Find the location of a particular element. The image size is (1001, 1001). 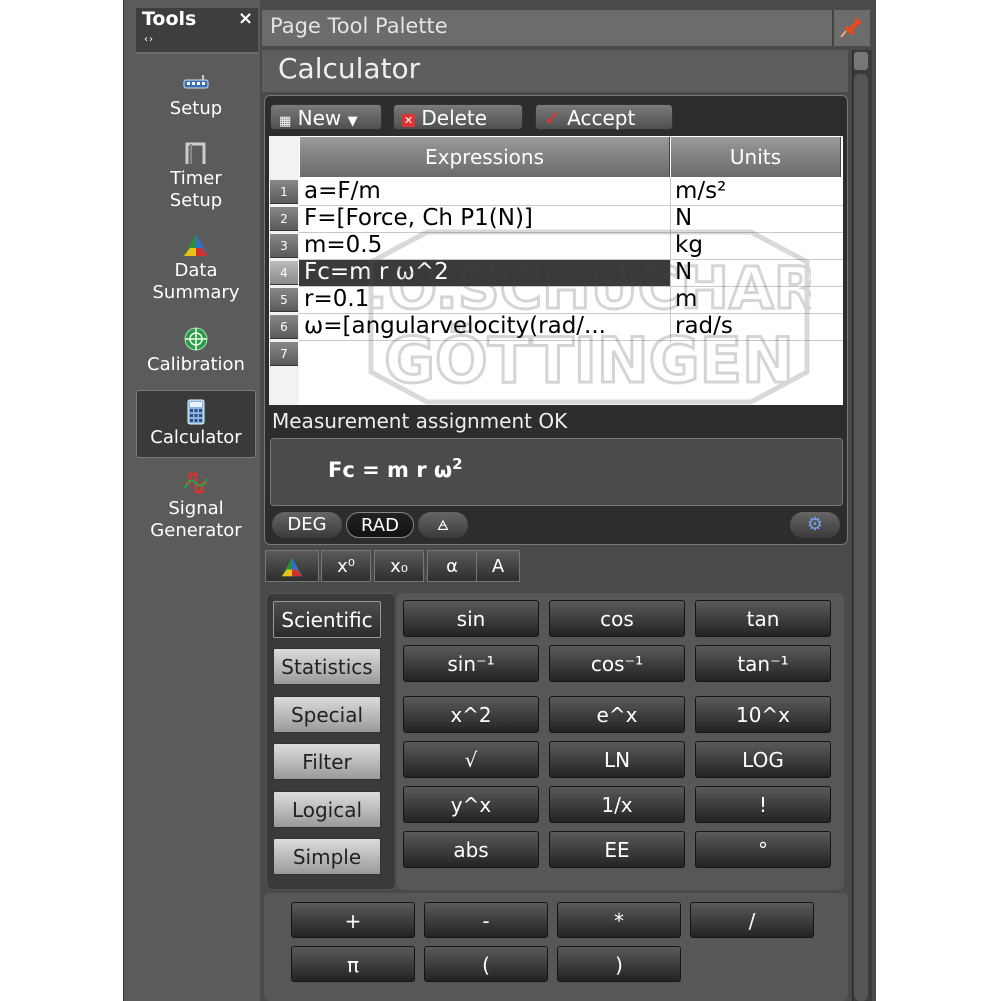

sidebar-item-label: Timer is located at coordinates (196, 178).